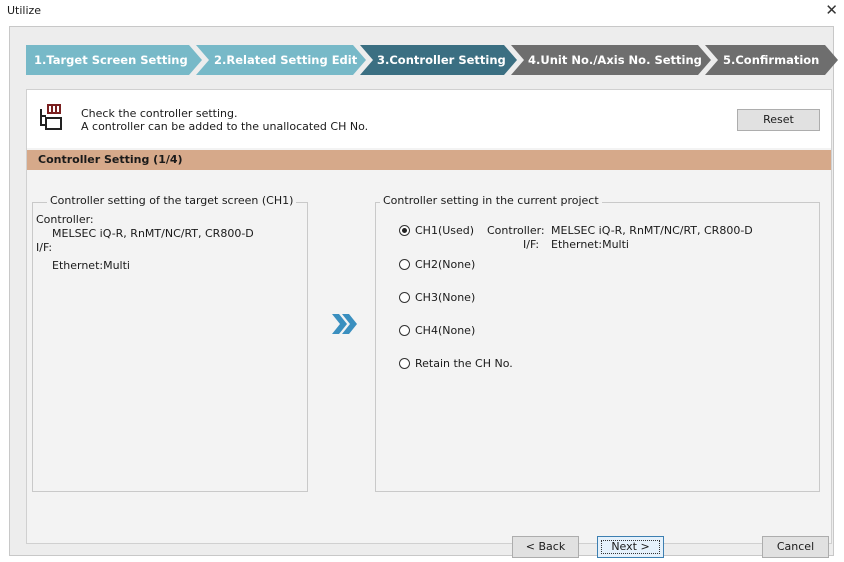 Image resolution: width=844 pixels, height=562 pixels. Describe the element at coordinates (590, 244) in the screenshot. I see `ch1-if-value: Ethernet:Multi` at that location.